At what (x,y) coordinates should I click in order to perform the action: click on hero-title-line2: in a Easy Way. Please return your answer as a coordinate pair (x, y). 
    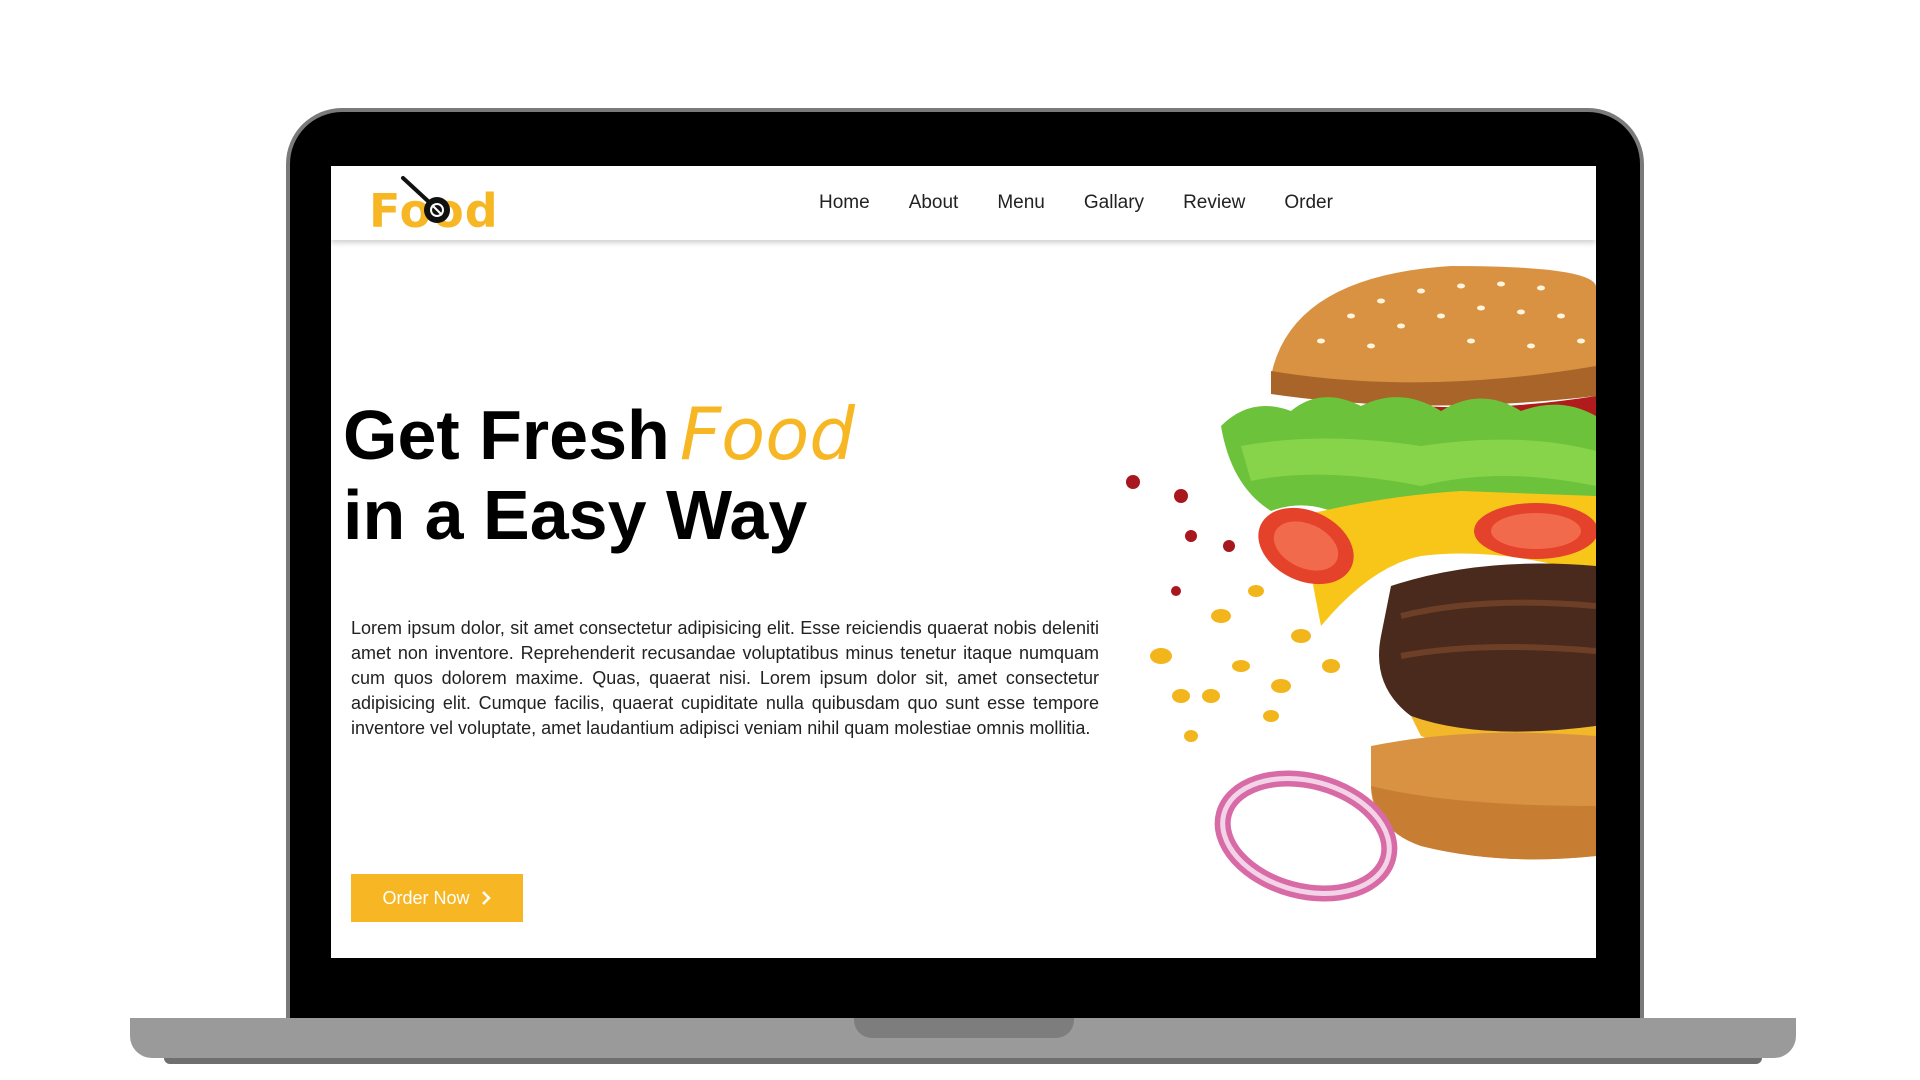
    Looking at the image, I should click on (575, 515).